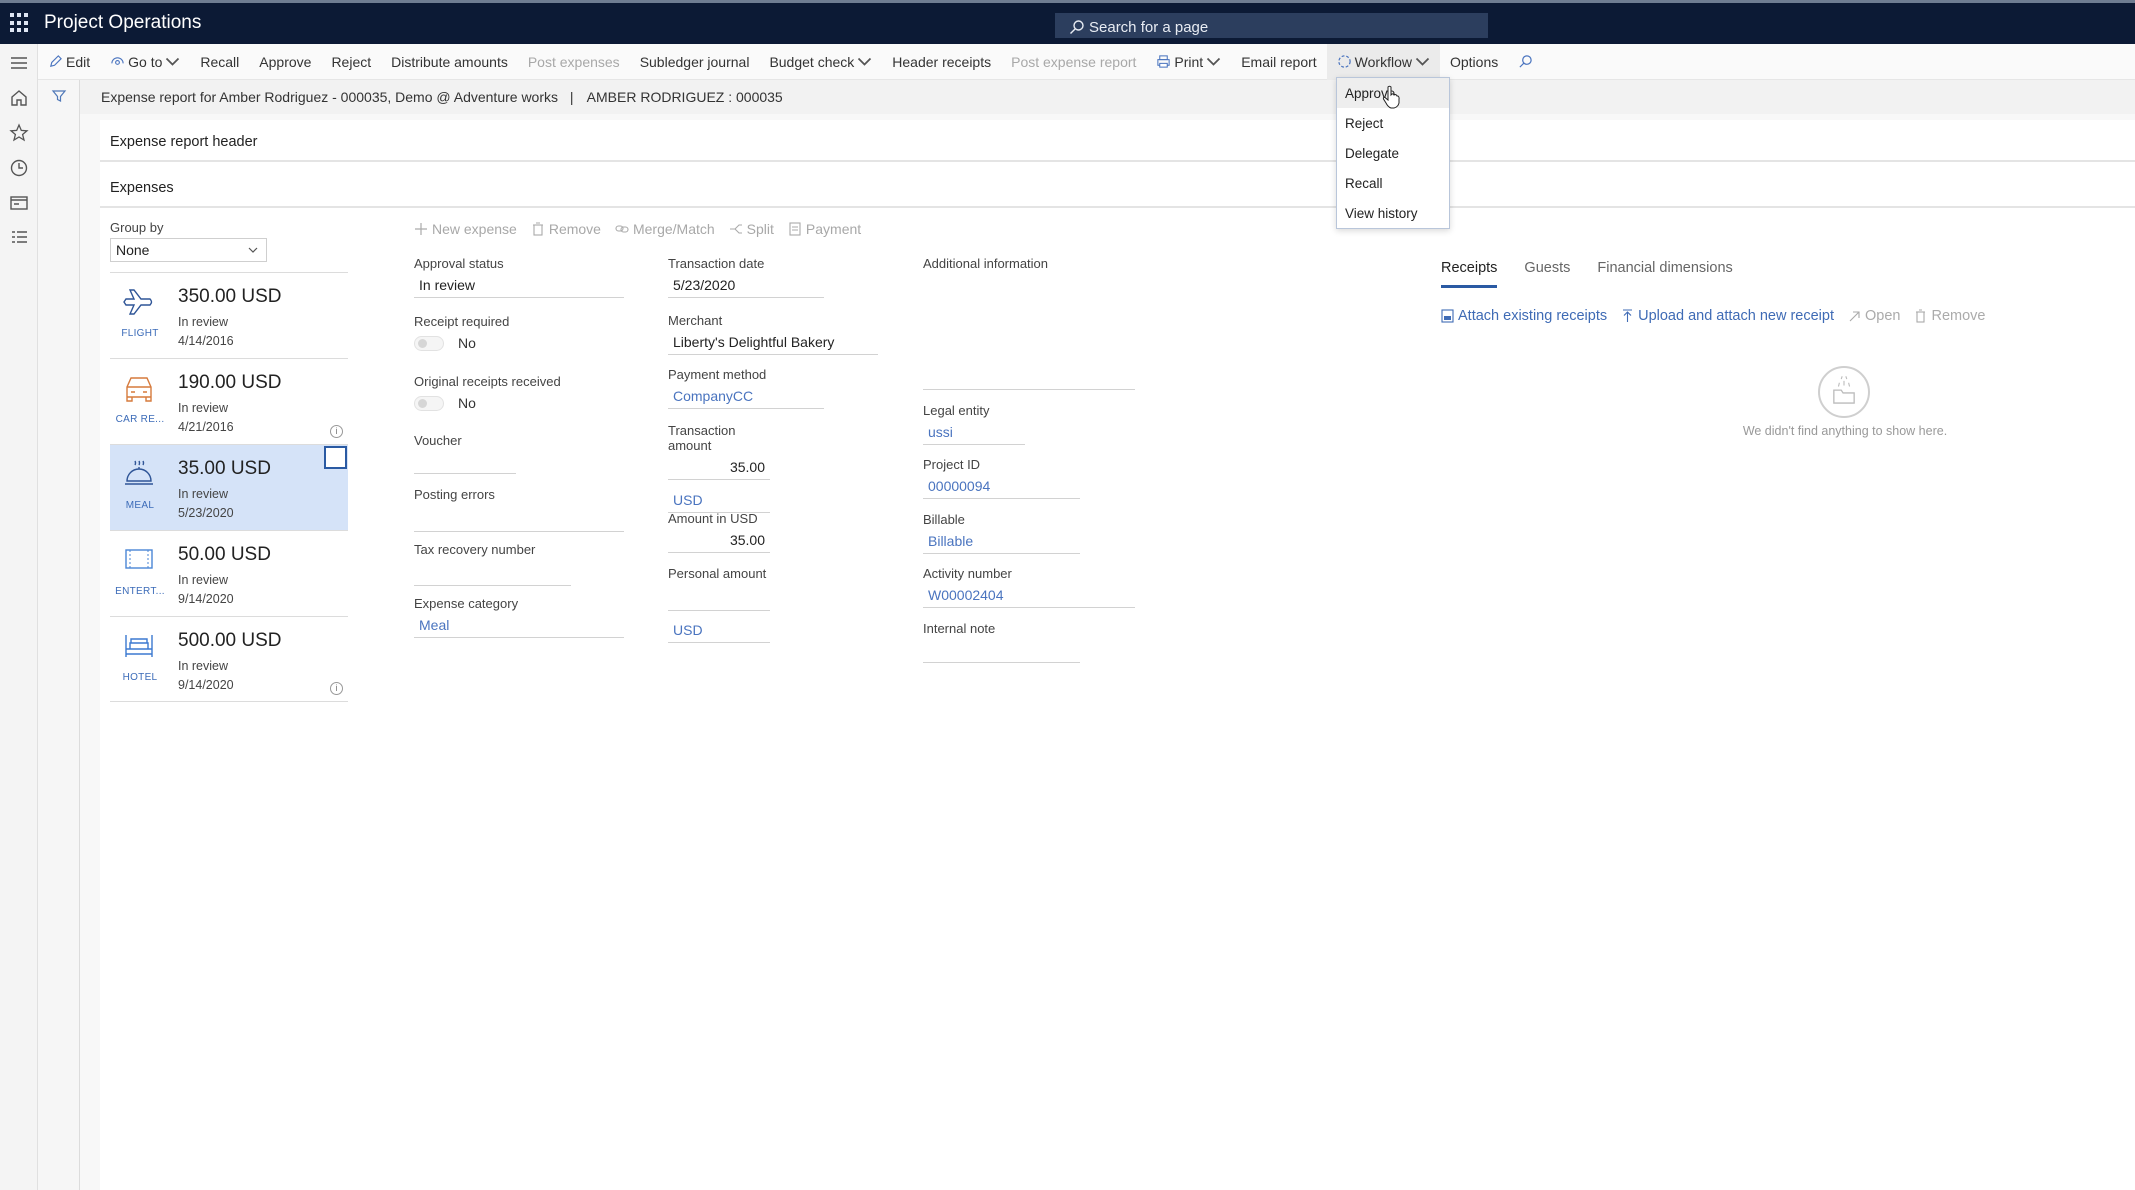 The width and height of the screenshot is (2135, 1190). I want to click on remove-receipt-button: Remove, so click(1949, 316).